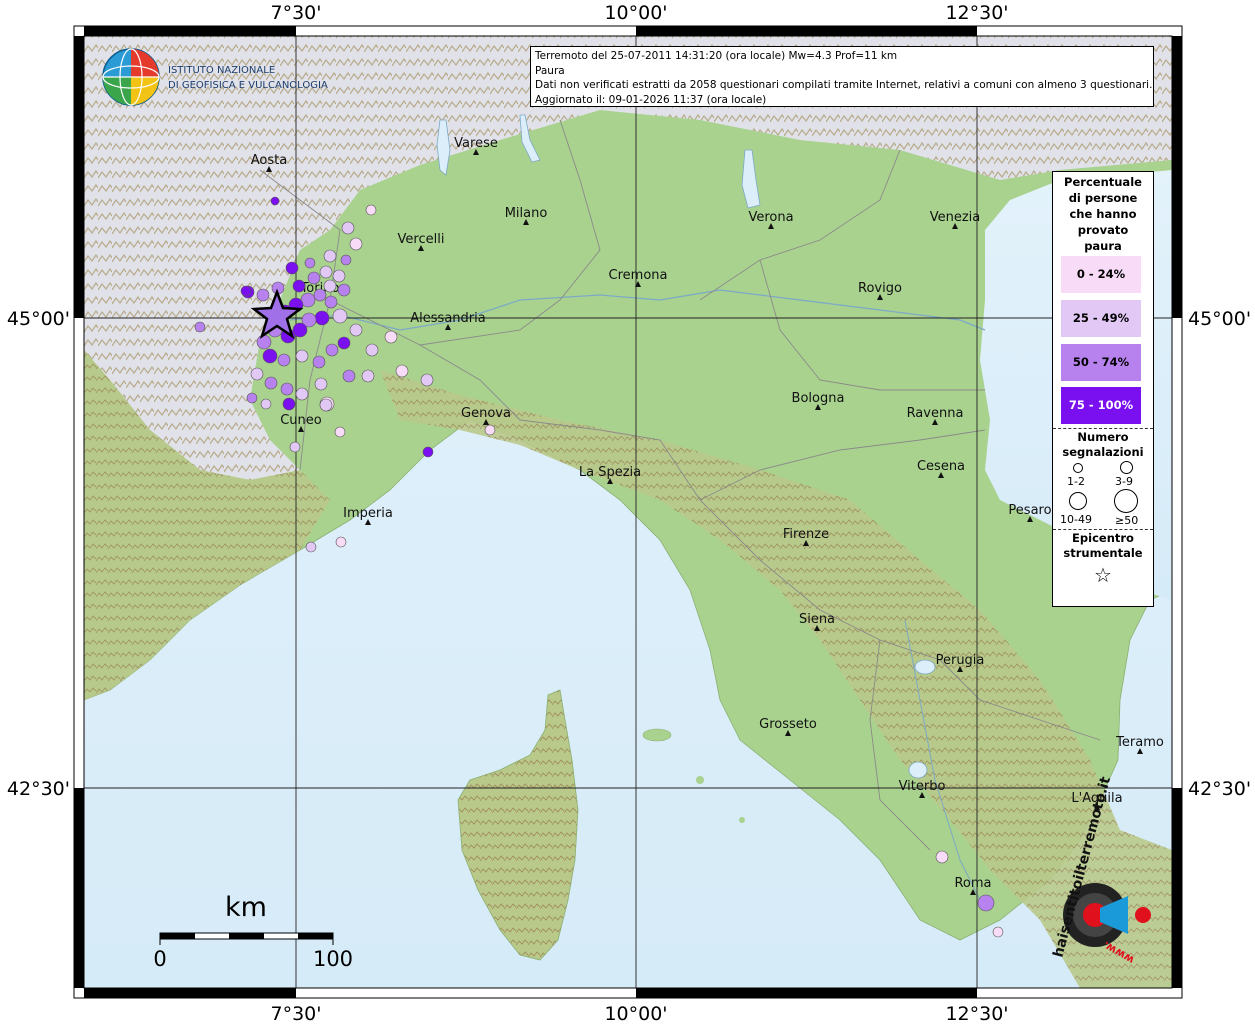 This screenshot has width=1255, height=1024. What do you see at coordinates (1078, 501) in the screenshot?
I see `size-circle-large` at bounding box center [1078, 501].